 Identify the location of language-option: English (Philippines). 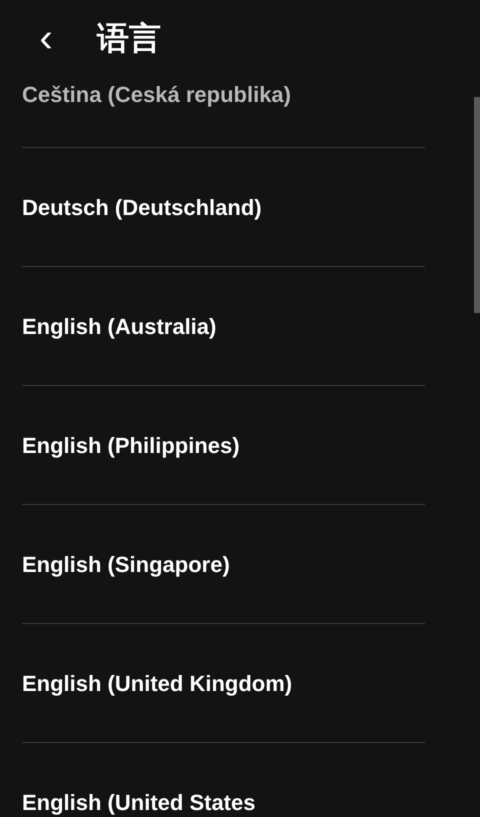
(131, 445).